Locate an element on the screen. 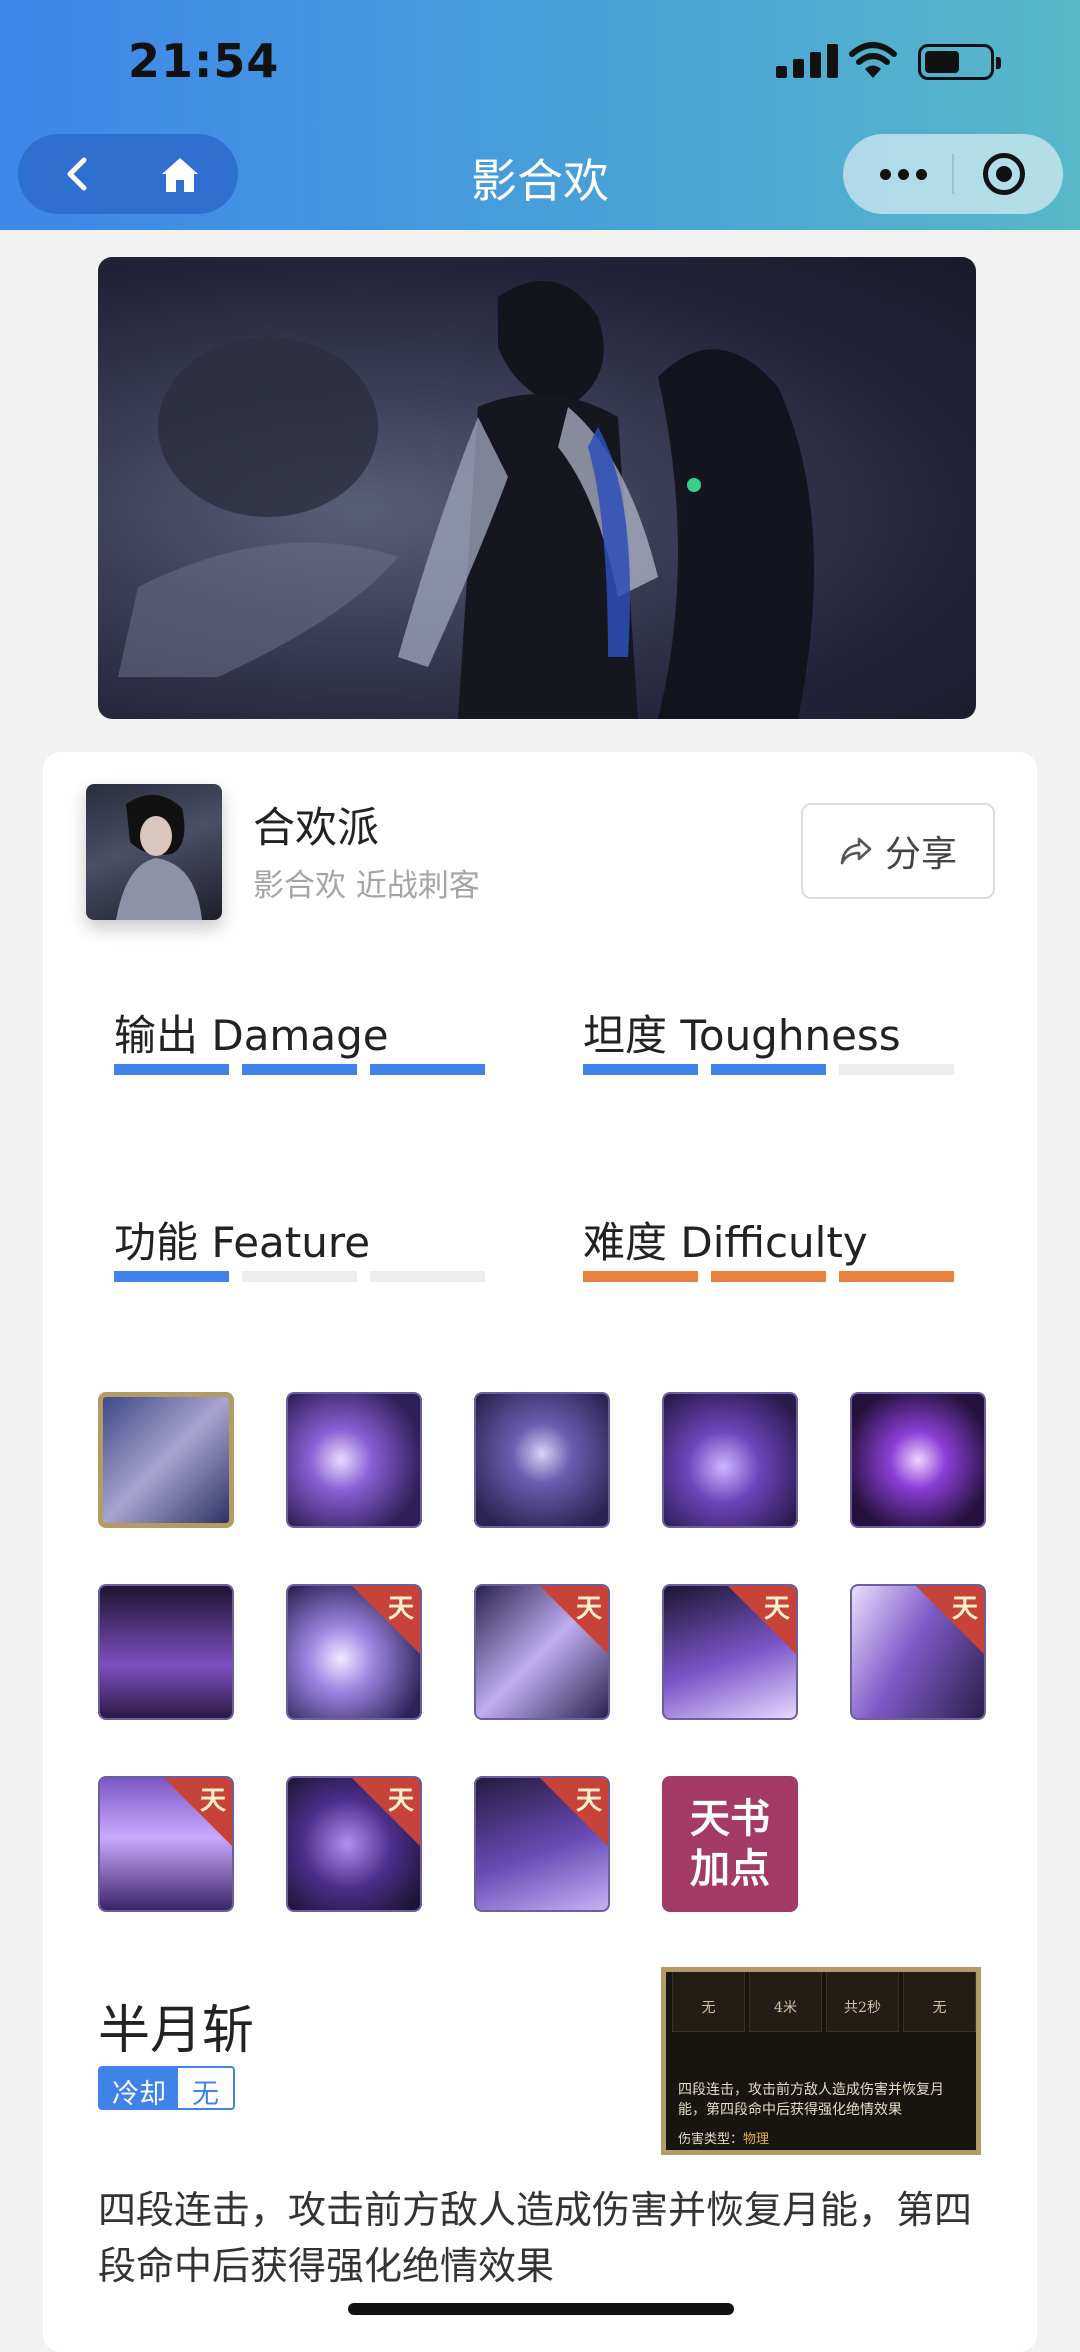  talent-book-line2: 加点 is located at coordinates (730, 1869).